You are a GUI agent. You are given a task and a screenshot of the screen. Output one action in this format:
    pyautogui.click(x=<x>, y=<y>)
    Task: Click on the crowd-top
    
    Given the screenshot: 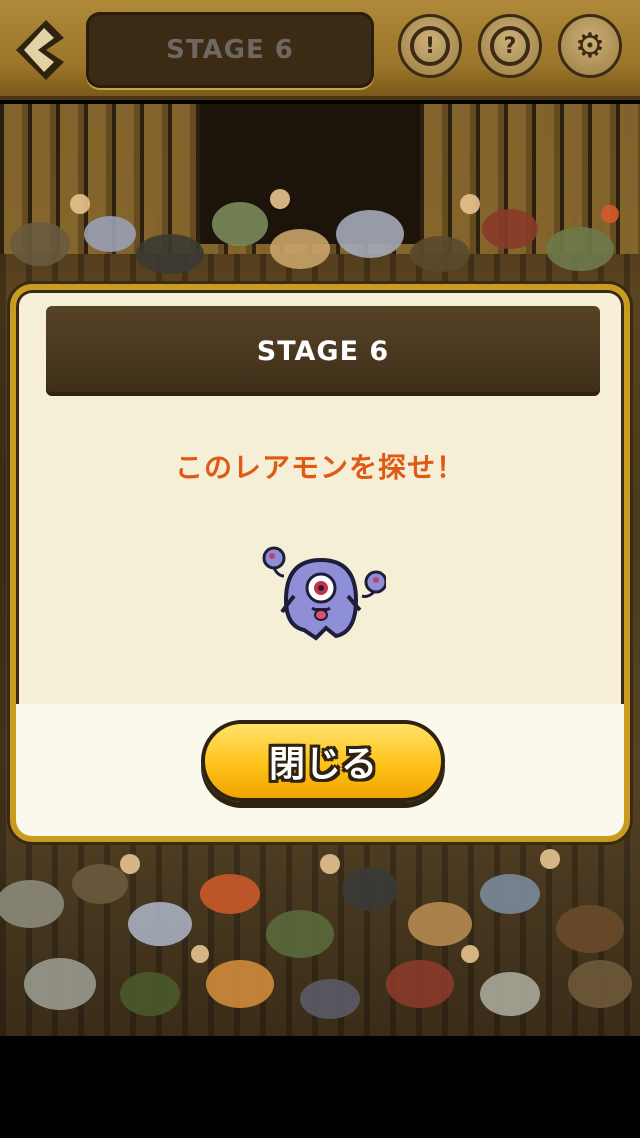 What is the action you would take?
    pyautogui.click(x=314, y=231)
    